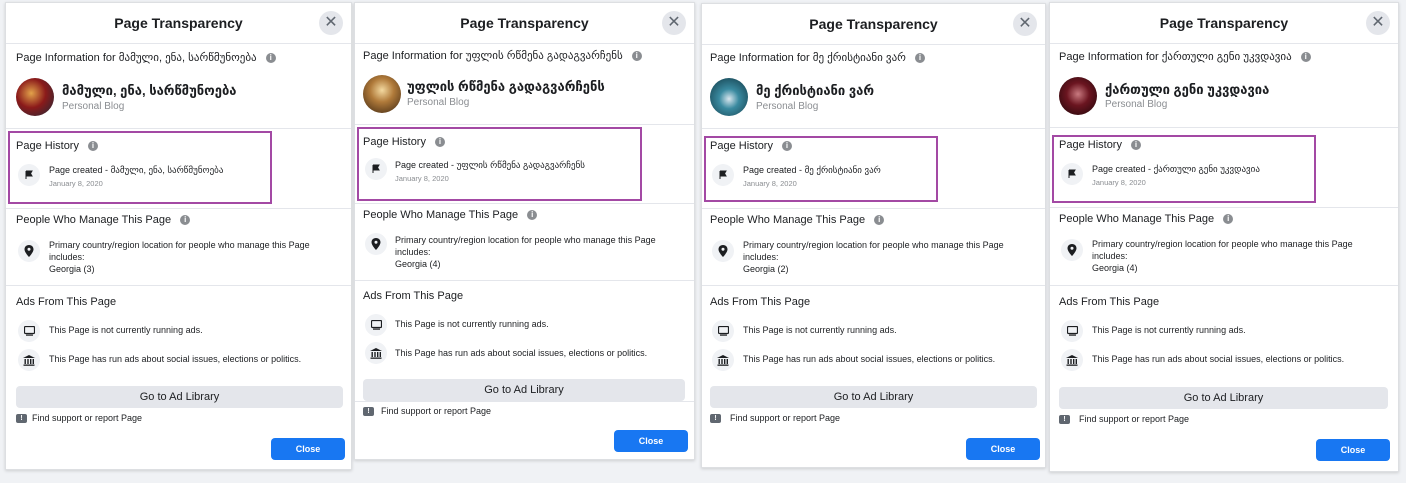 The image size is (1406, 483). What do you see at coordinates (520, 165) in the screenshot?
I see `page-created-name: უფლის რწმენა გადაგვარჩენს` at bounding box center [520, 165].